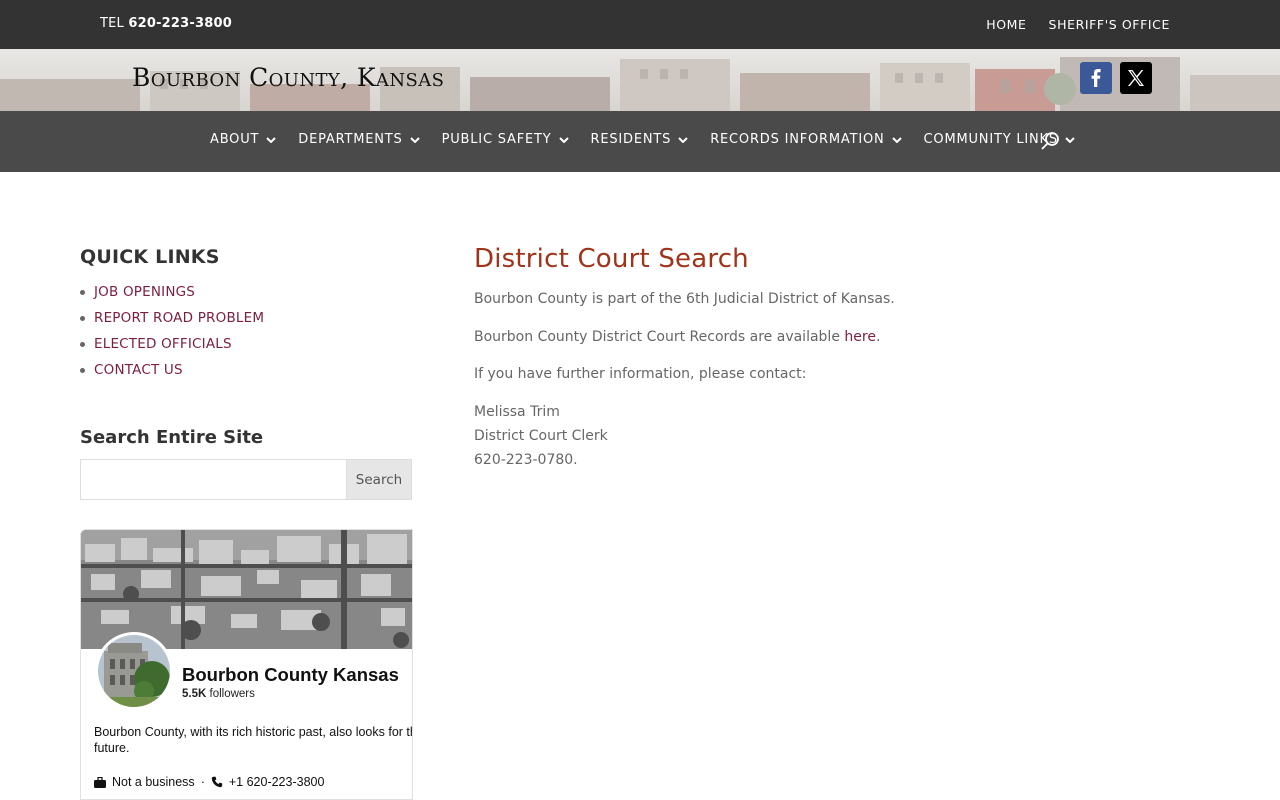 The height and width of the screenshot is (800, 1280). Describe the element at coordinates (990, 139) in the screenshot. I see `nav-item-label: COMMUNITY LINKS` at that location.